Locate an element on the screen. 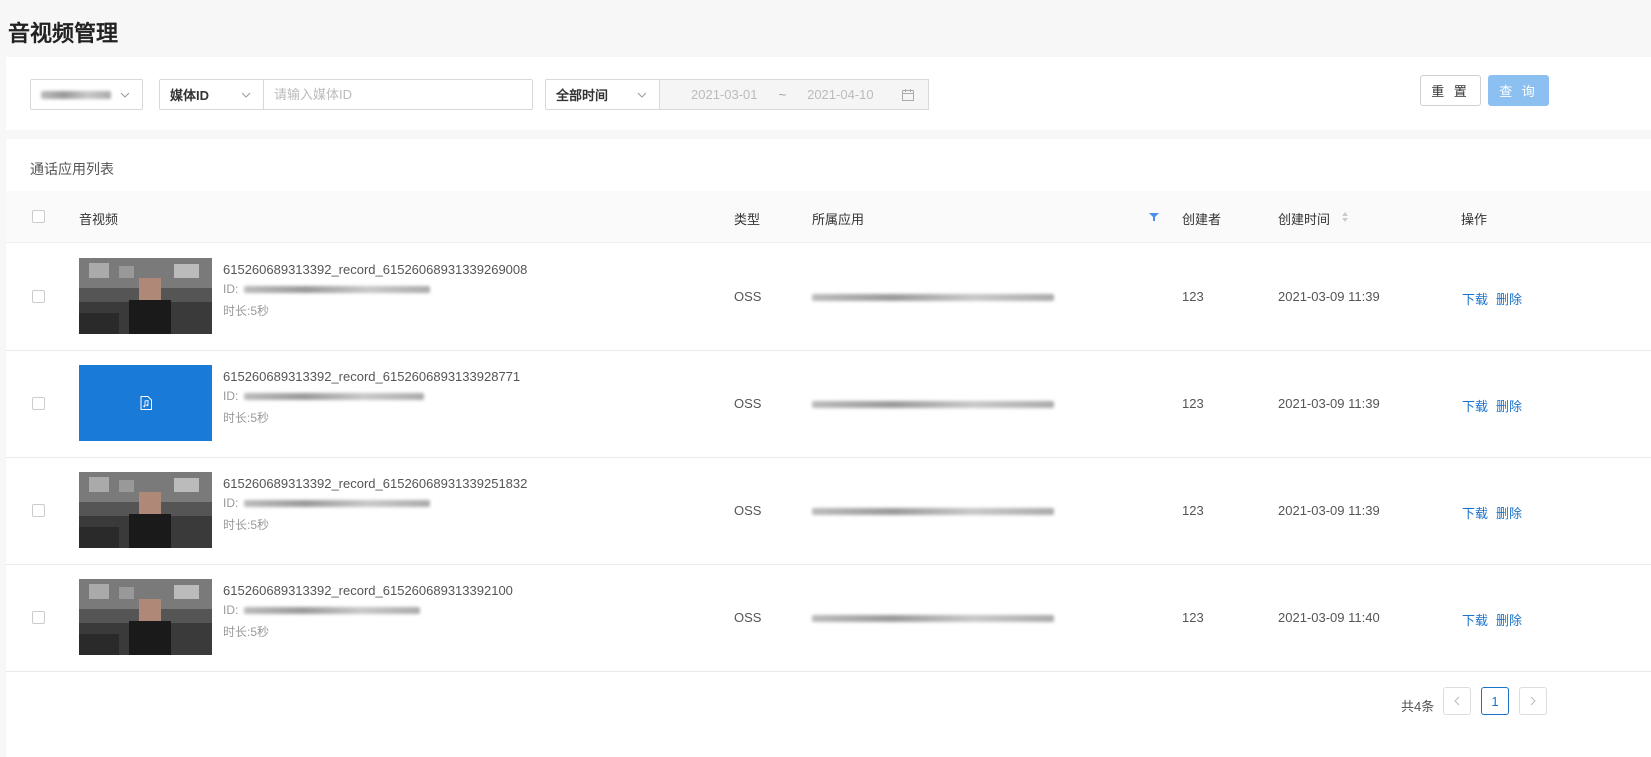 The image size is (1651, 757). time-select-label: 全部时间 is located at coordinates (582, 95).